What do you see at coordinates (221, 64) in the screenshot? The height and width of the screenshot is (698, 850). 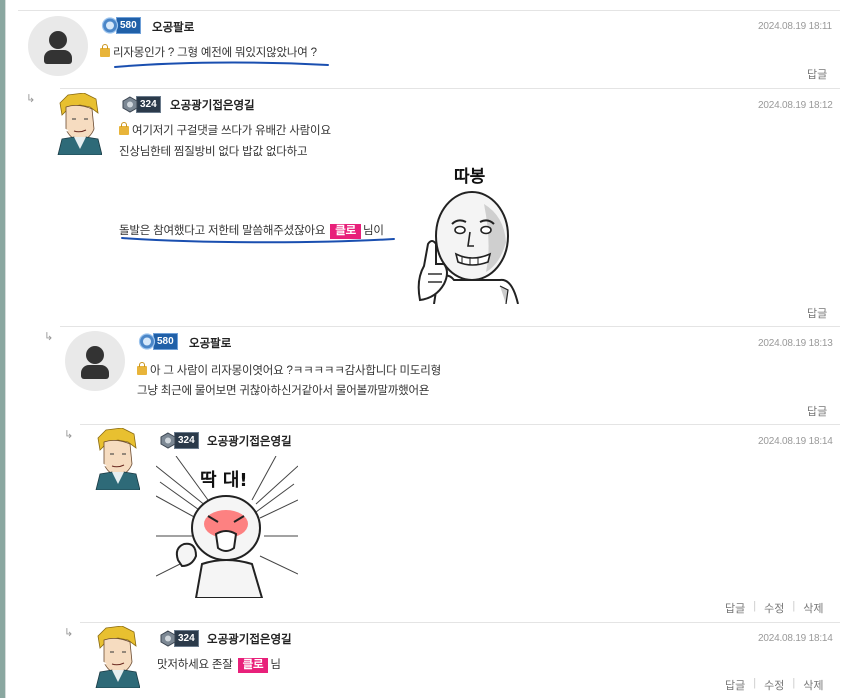 I see `hand-drawn-underline` at bounding box center [221, 64].